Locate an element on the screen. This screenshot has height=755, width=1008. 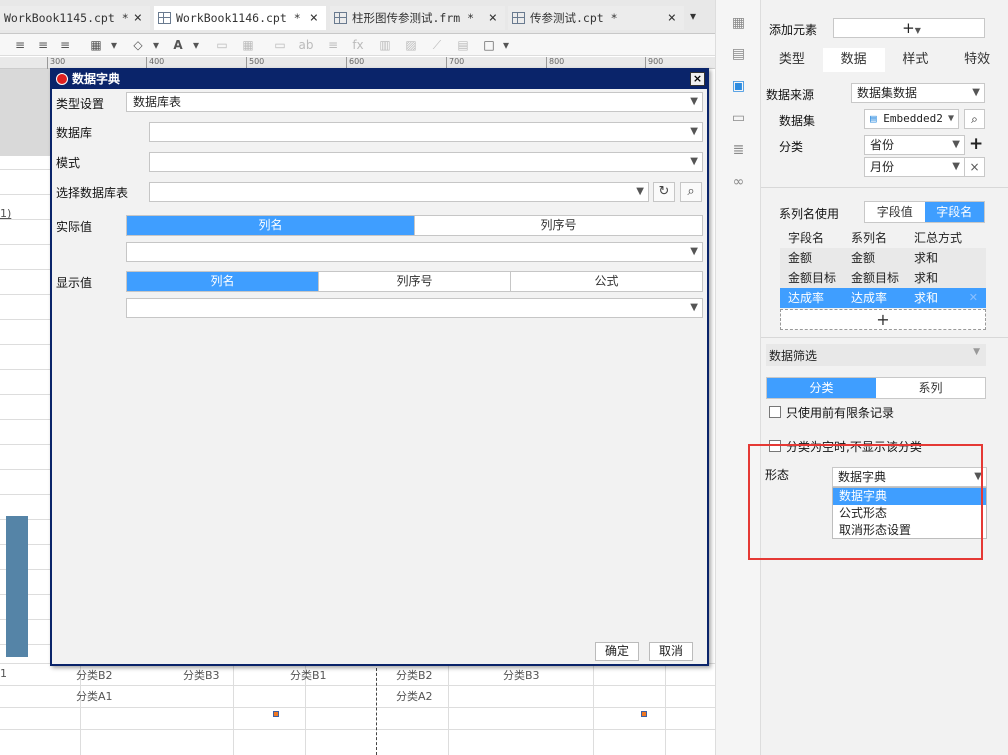
ok-button: 确定 is located at coordinates (617, 651).